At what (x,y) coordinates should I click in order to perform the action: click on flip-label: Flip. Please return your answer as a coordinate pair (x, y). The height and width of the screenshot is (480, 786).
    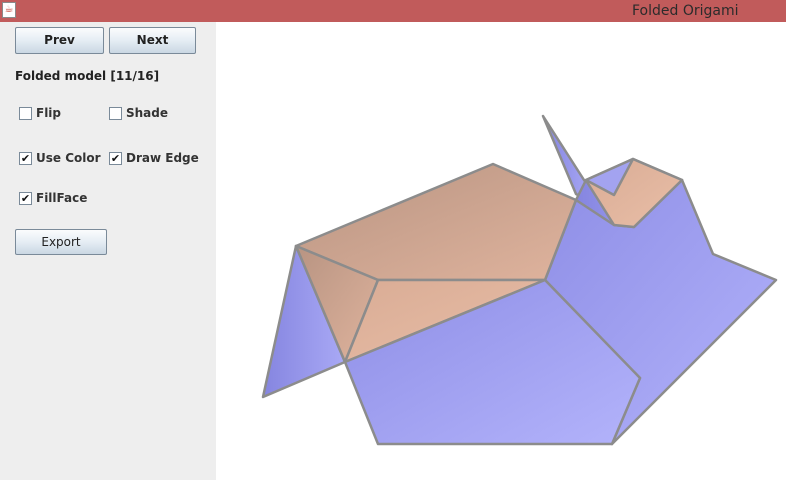
    Looking at the image, I should click on (49, 113).